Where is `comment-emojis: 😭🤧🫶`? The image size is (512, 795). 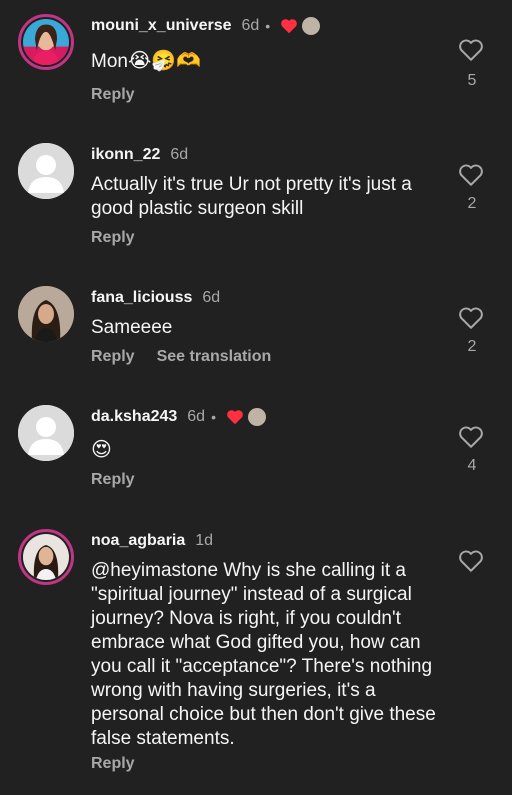 comment-emojis: 😭🤧🫶 is located at coordinates (164, 60).